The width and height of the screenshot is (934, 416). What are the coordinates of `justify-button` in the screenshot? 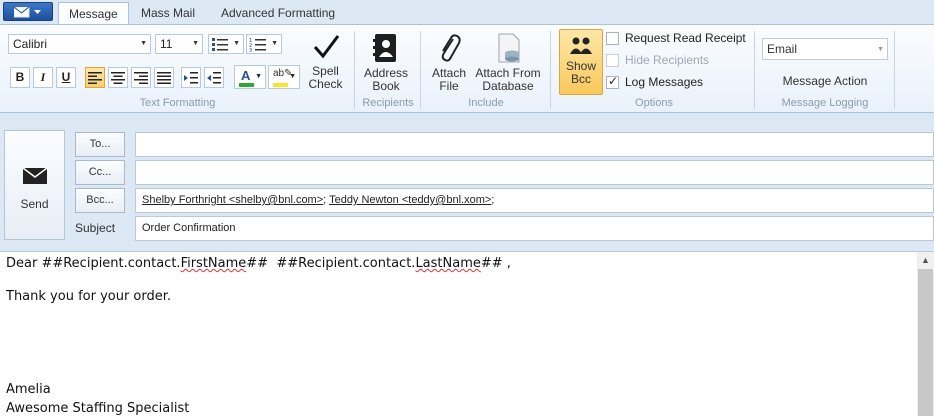 It's located at (164, 77).